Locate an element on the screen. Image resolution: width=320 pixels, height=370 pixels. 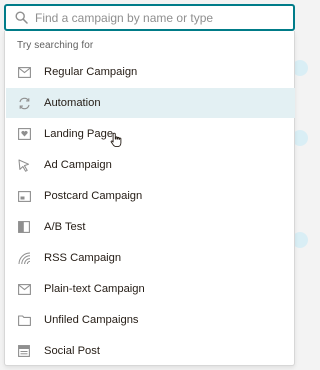
suggestion-automation: Automation is located at coordinates (150, 103).